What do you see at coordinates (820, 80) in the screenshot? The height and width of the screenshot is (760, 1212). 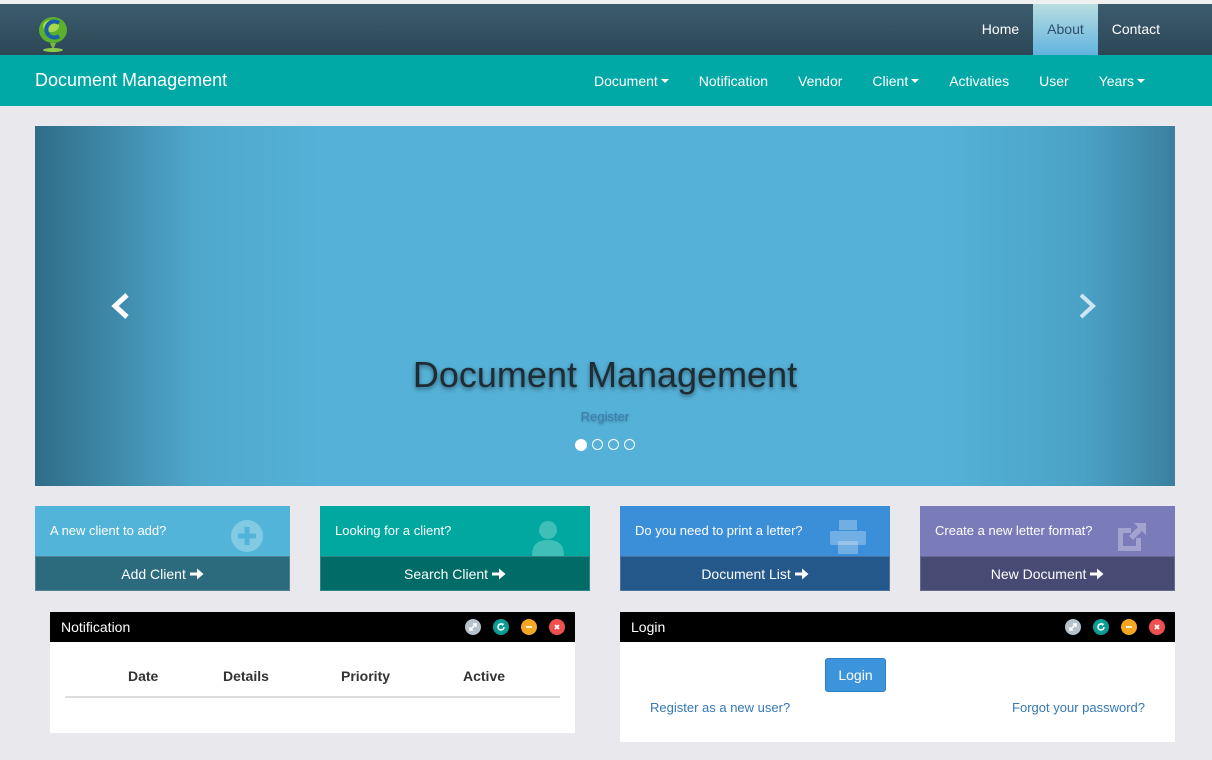 I see `nav-vendor: Vendor` at bounding box center [820, 80].